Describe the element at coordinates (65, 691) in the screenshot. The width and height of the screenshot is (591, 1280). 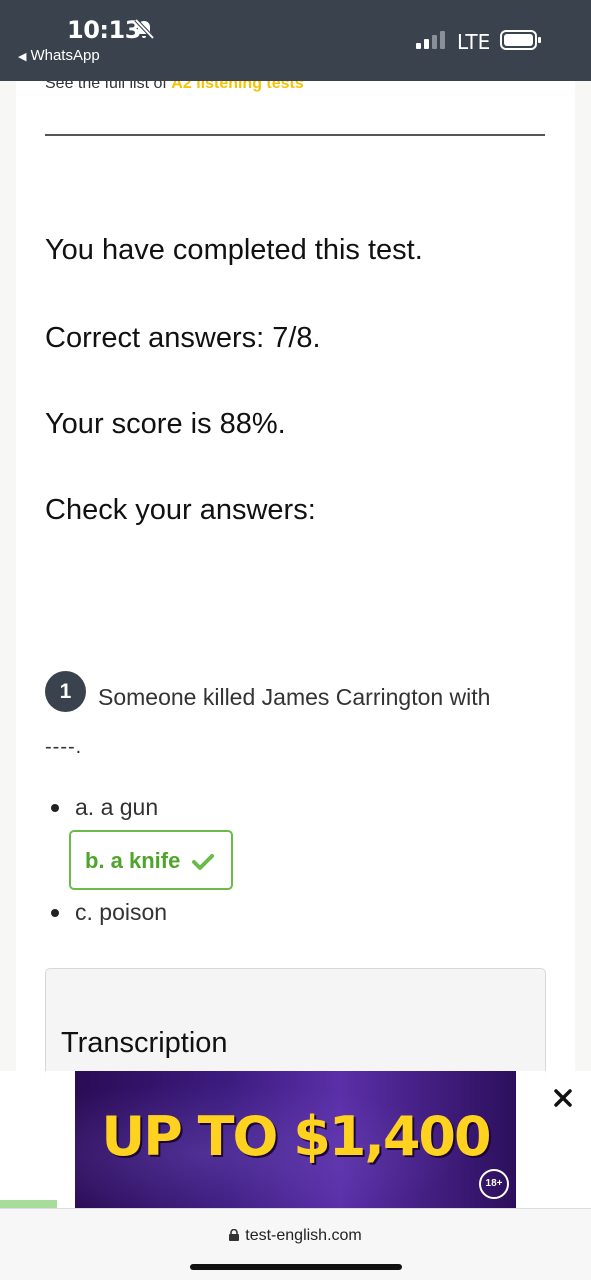
I see `question-number-badge: 1` at that location.